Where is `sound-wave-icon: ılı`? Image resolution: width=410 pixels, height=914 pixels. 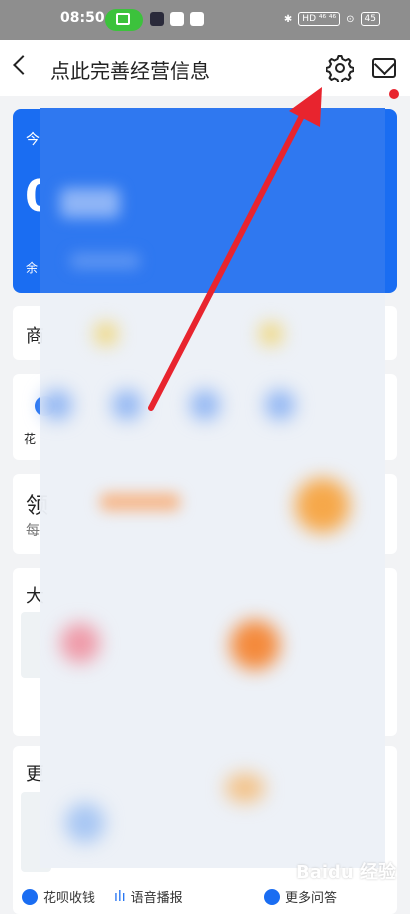
sound-wave-icon: ılı is located at coordinates (120, 896).